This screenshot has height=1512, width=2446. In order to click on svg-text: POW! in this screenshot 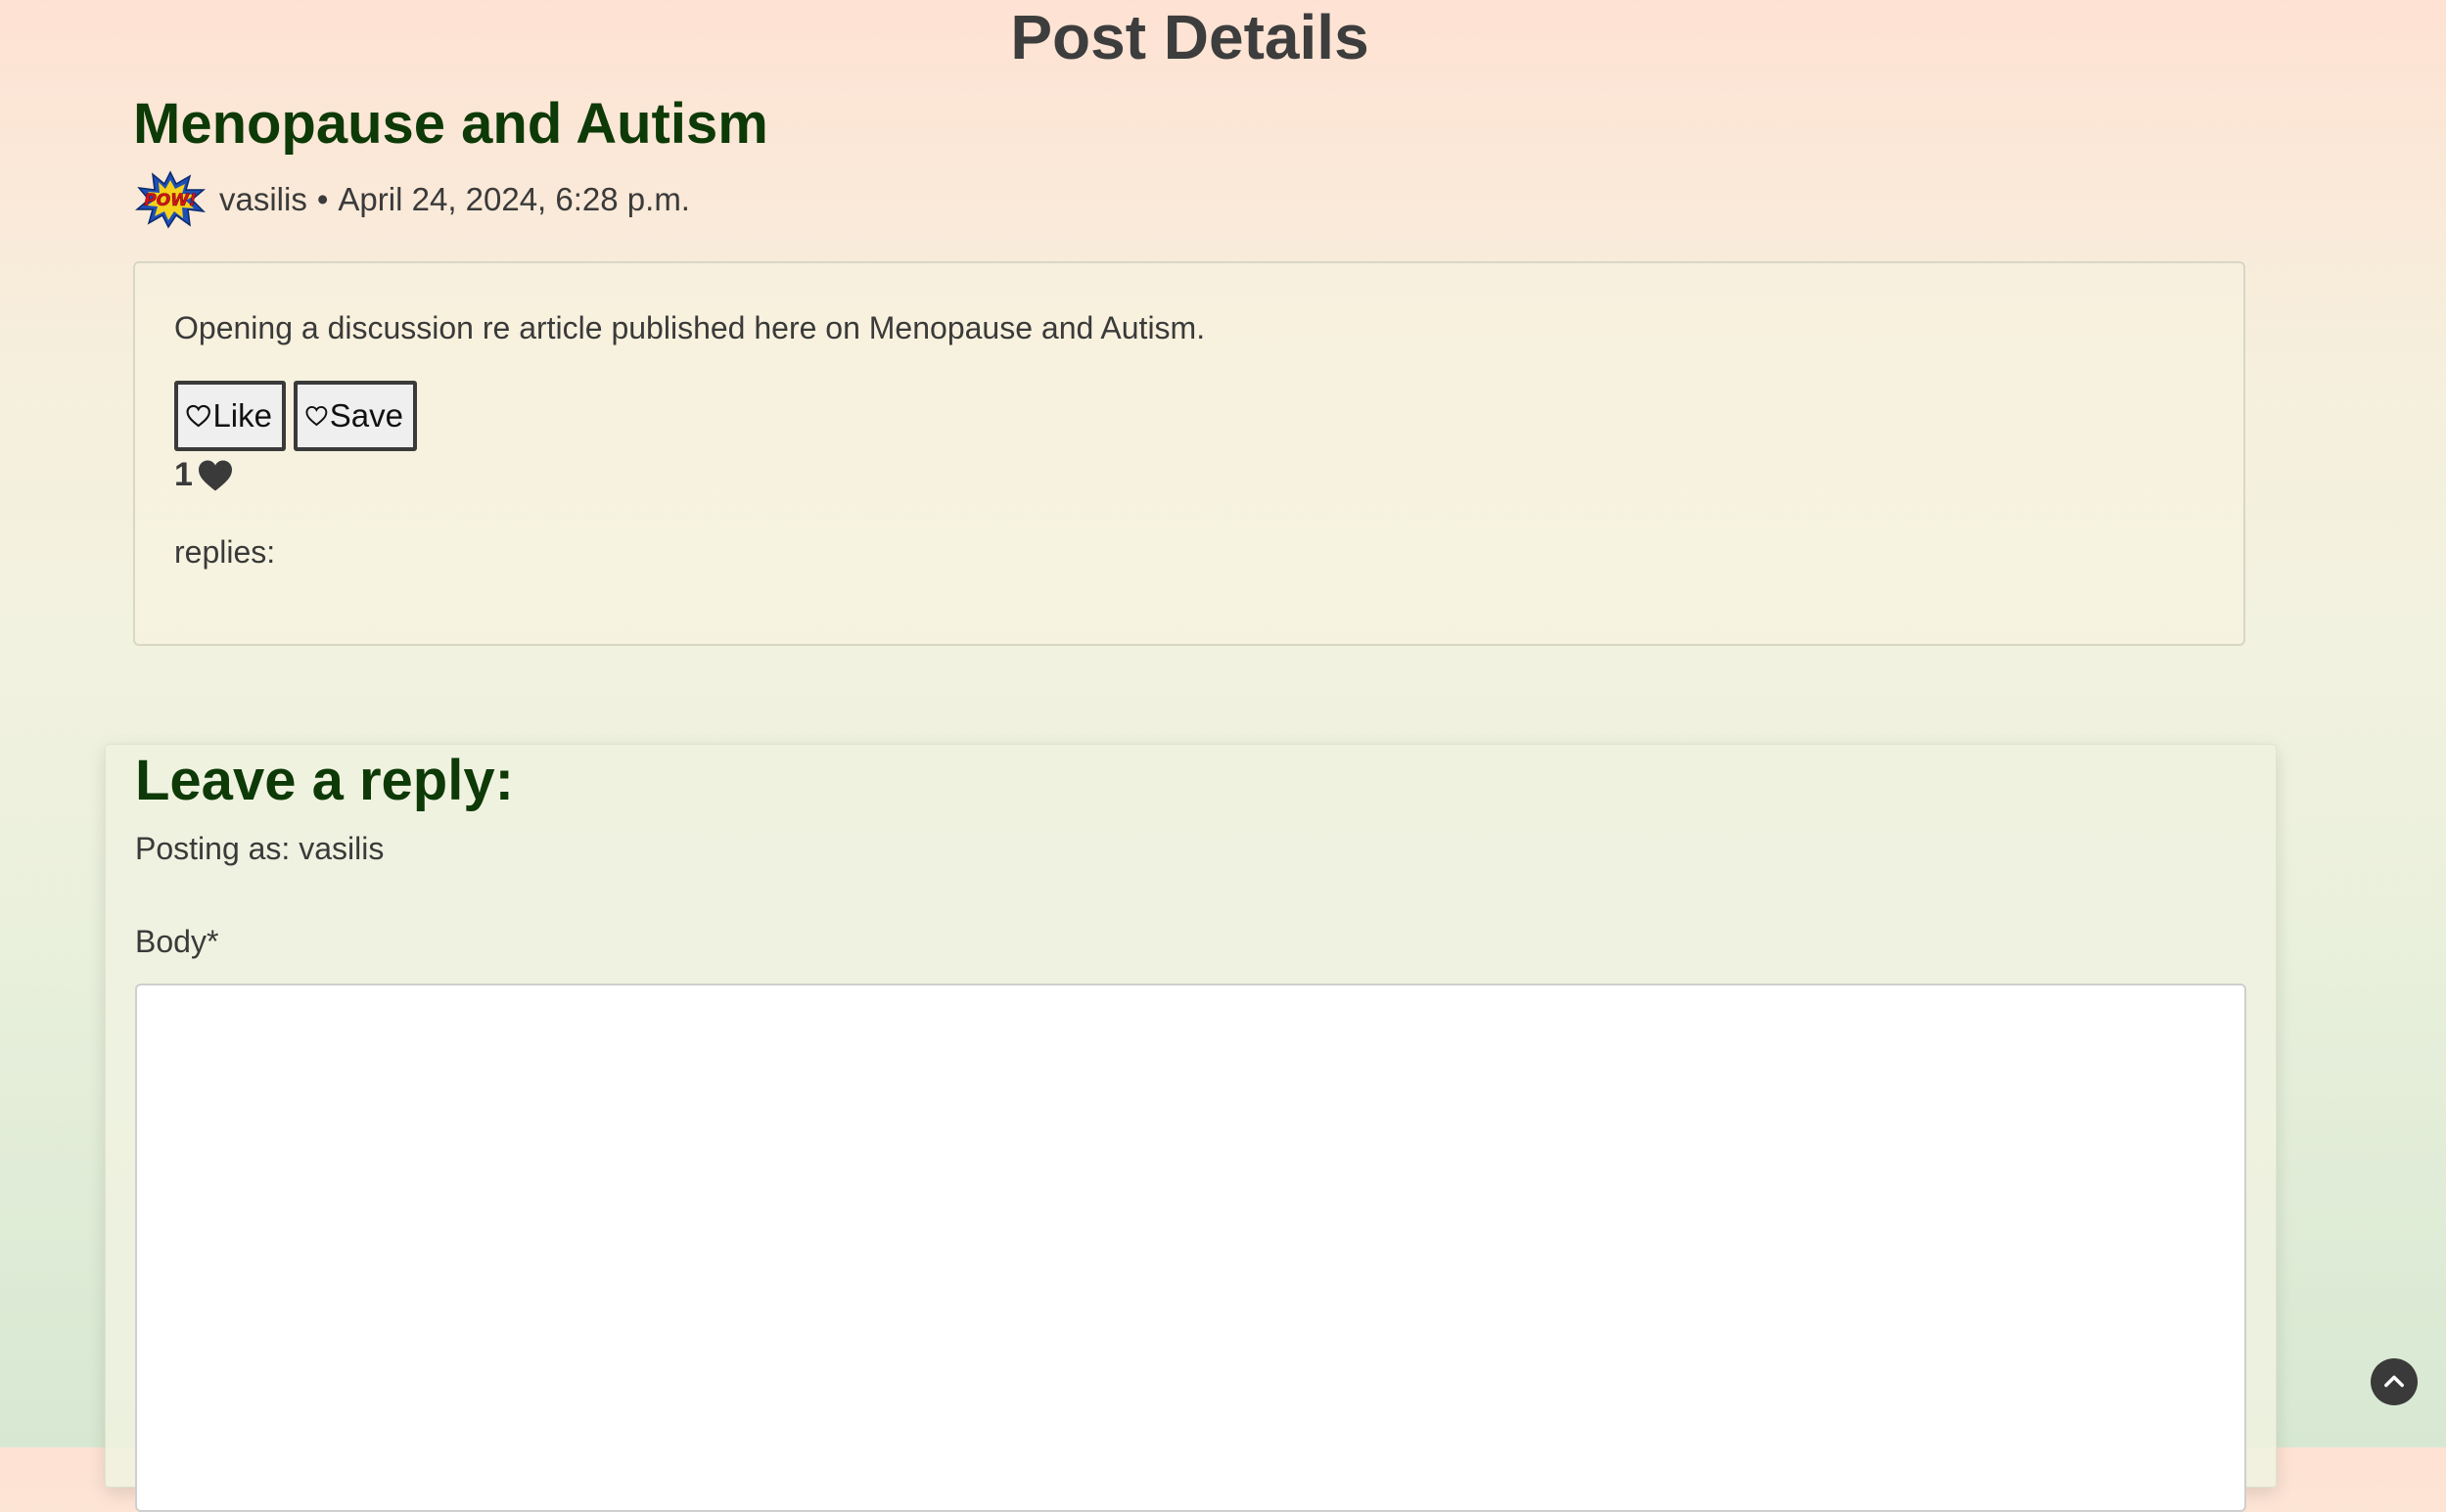, I will do `click(170, 200)`.